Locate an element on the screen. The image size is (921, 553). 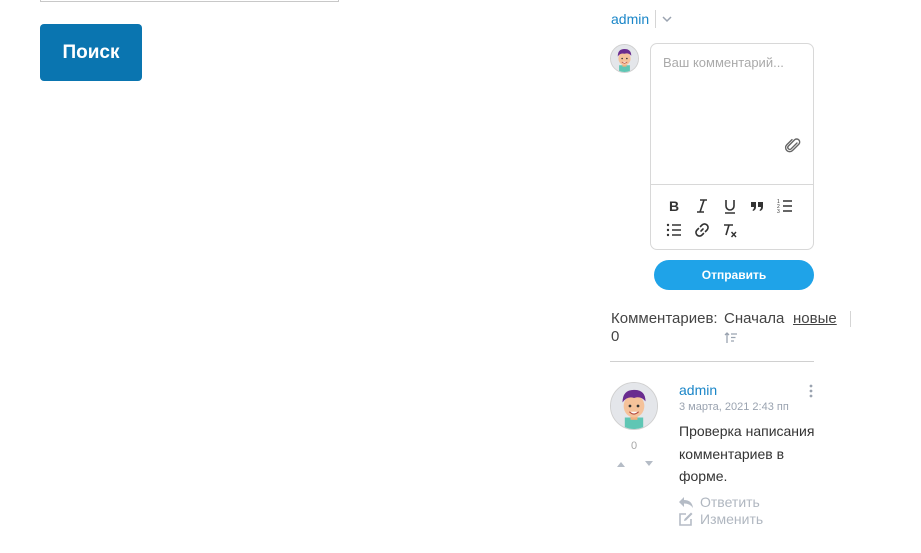
link-icon is located at coordinates (702, 230).